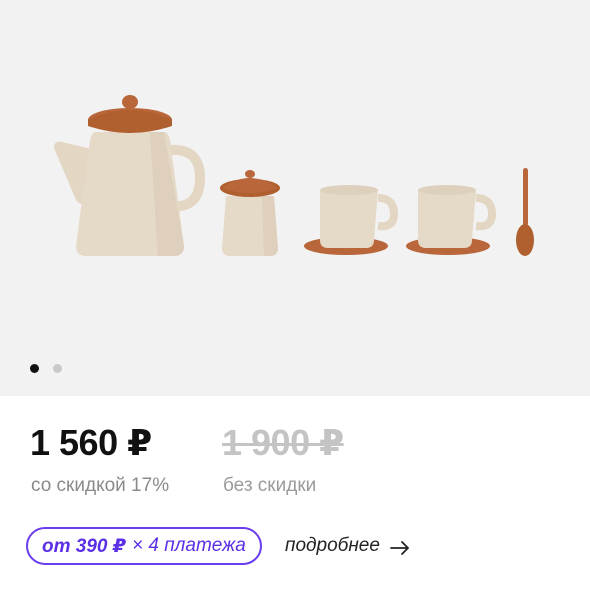 The image size is (590, 589). What do you see at coordinates (188, 545) in the screenshot?
I see `installment-multiplier: × 4 платежа` at bounding box center [188, 545].